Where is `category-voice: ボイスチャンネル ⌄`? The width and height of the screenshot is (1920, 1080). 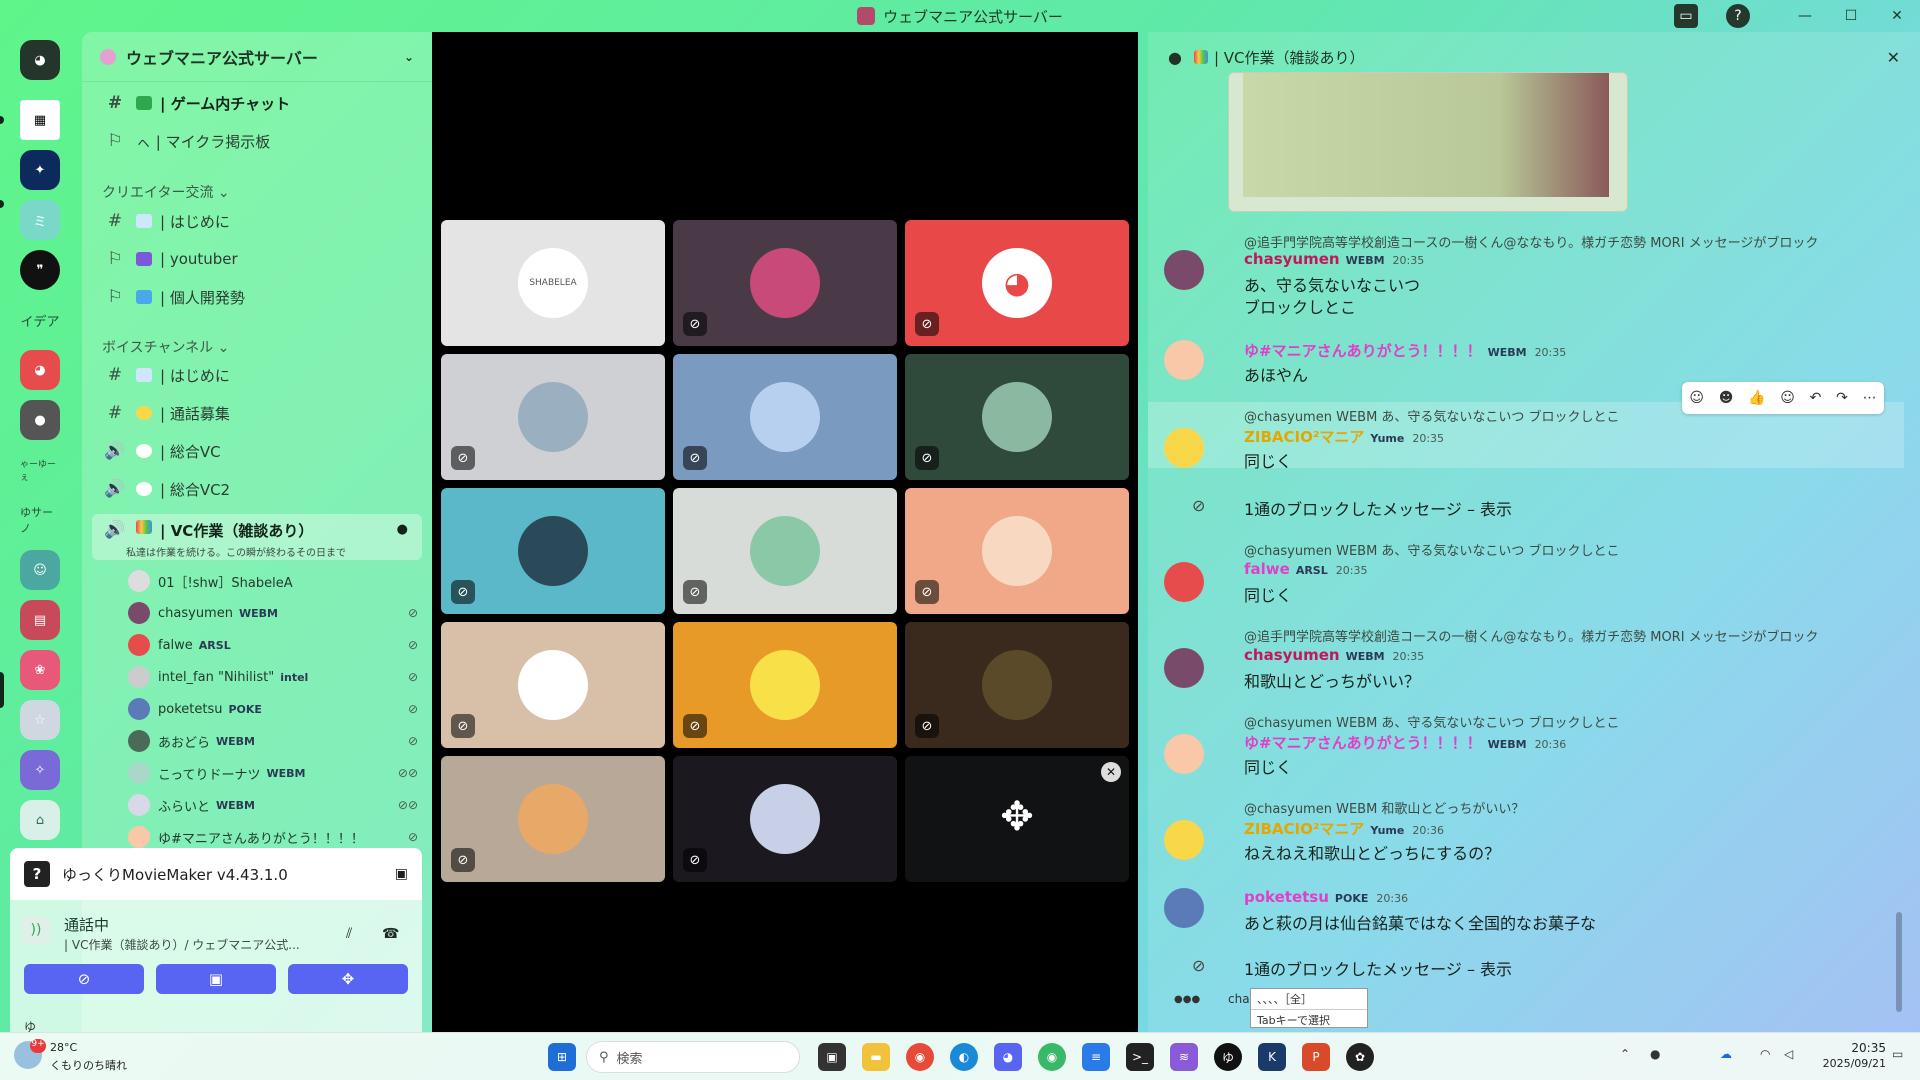 category-voice: ボイスチャンネル ⌄ is located at coordinates (165, 347).